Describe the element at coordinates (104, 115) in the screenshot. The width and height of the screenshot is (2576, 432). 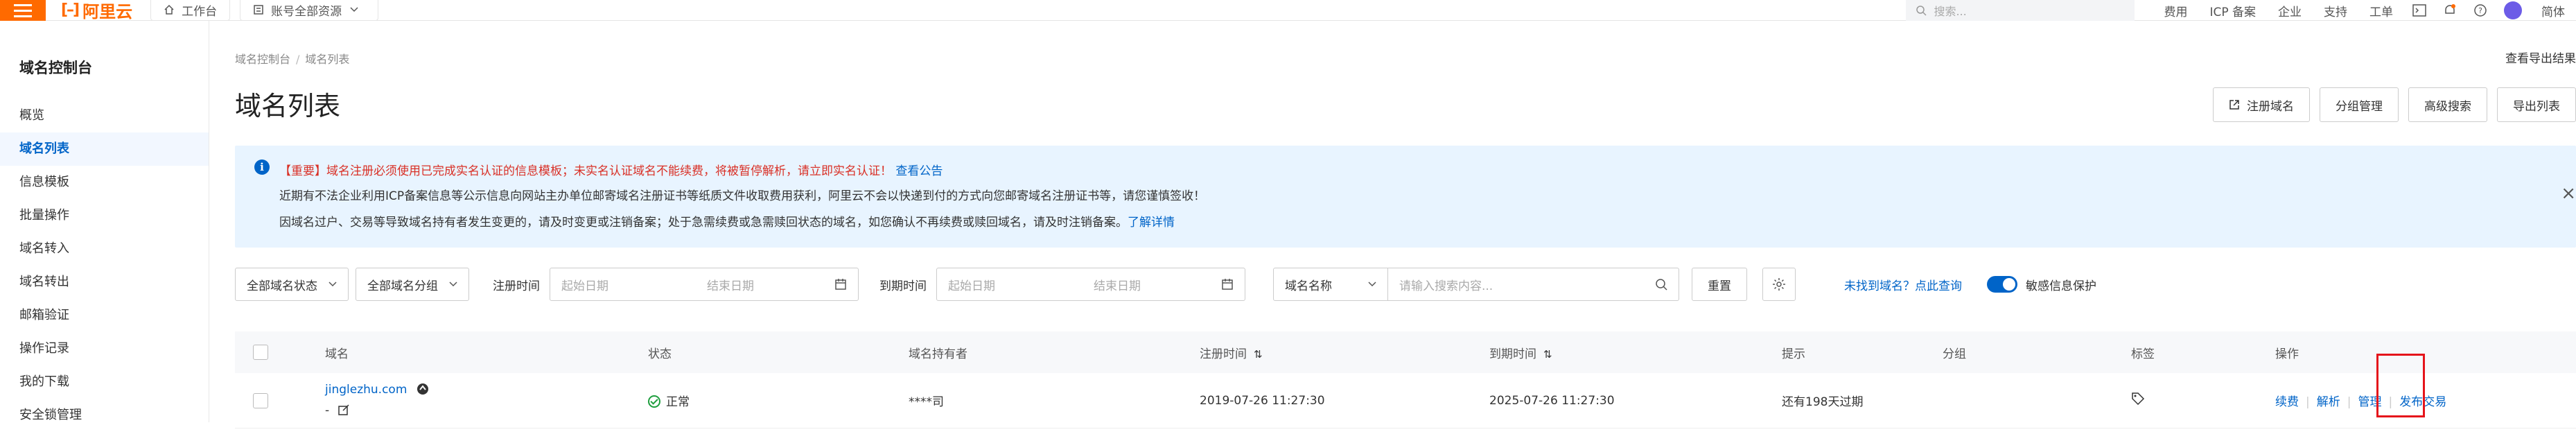
I see `sidebar-item-overview: 概览` at that location.